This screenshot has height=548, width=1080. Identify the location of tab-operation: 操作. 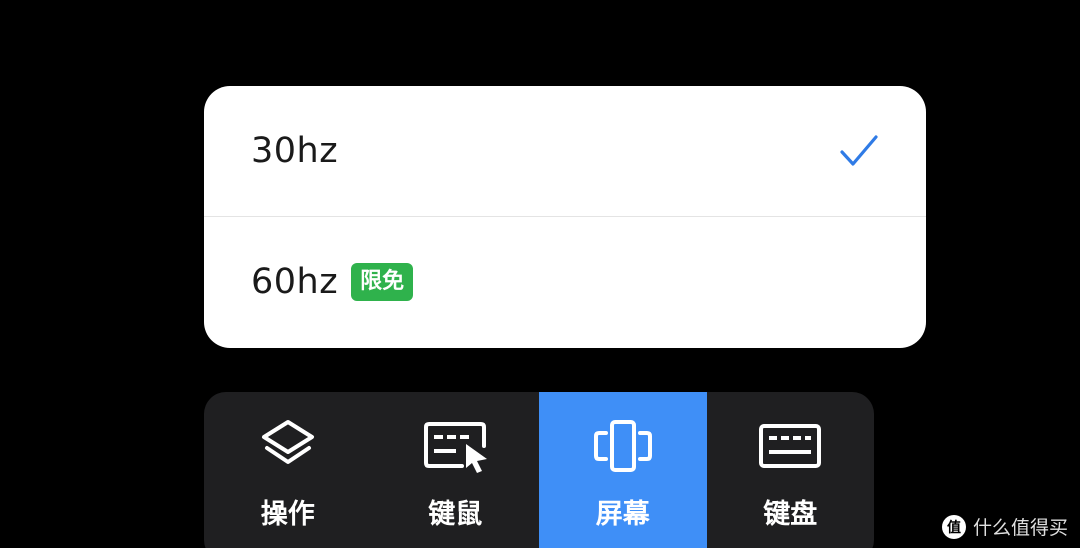
(288, 470).